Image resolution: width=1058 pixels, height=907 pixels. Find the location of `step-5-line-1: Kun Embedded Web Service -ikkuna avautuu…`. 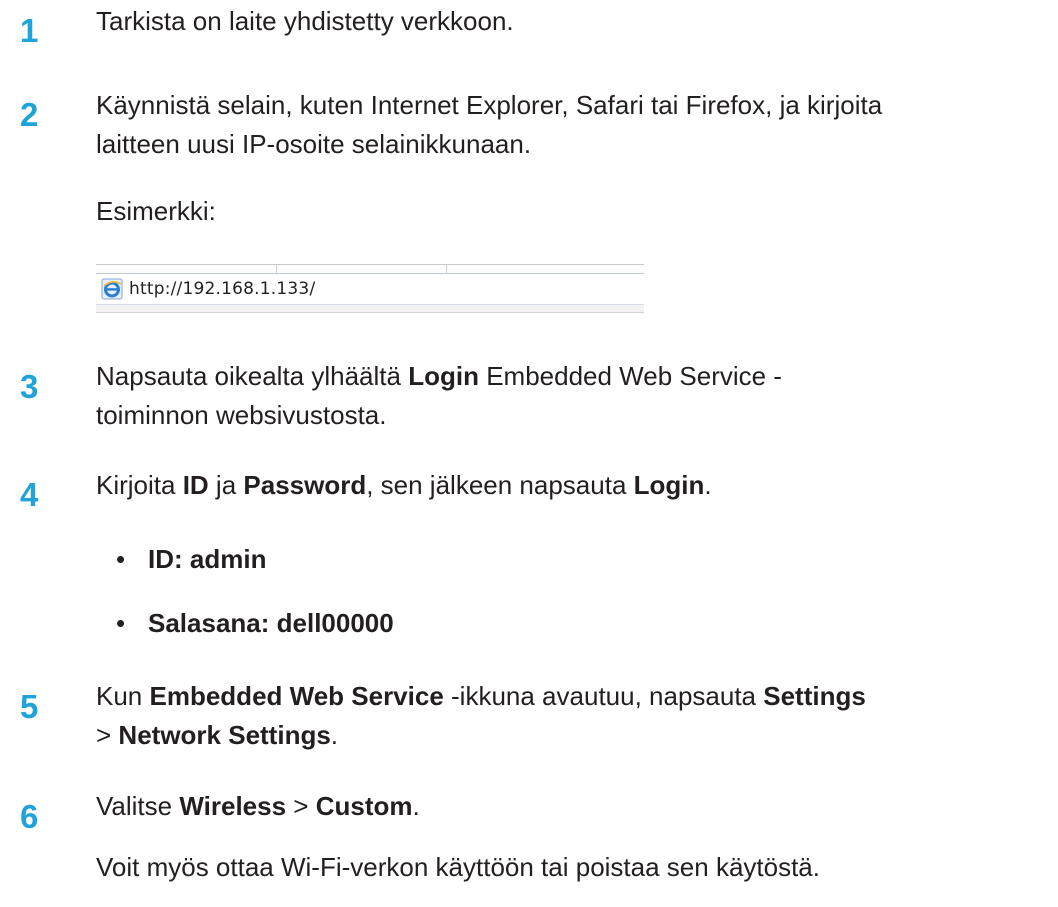

step-5-line-1: Kun Embedded Web Service -ikkuna avautuu… is located at coordinates (481, 696).